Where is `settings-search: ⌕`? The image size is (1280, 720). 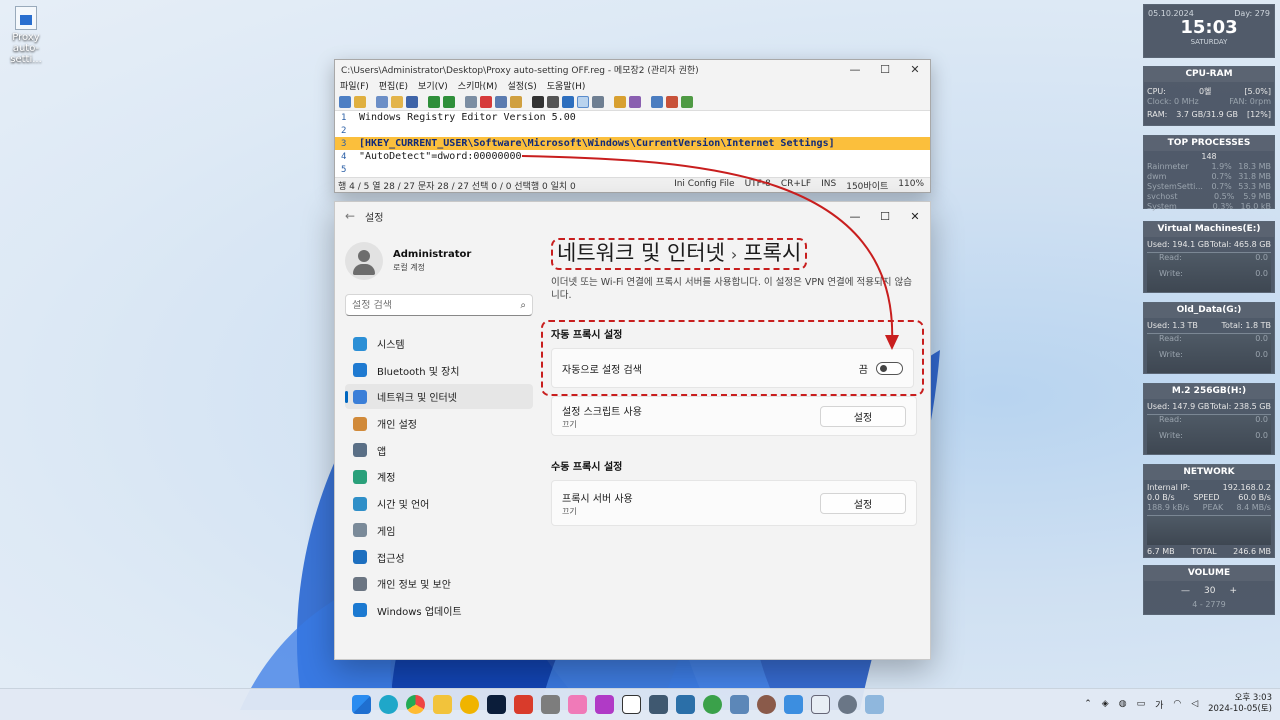 settings-search: ⌕ is located at coordinates (439, 305).